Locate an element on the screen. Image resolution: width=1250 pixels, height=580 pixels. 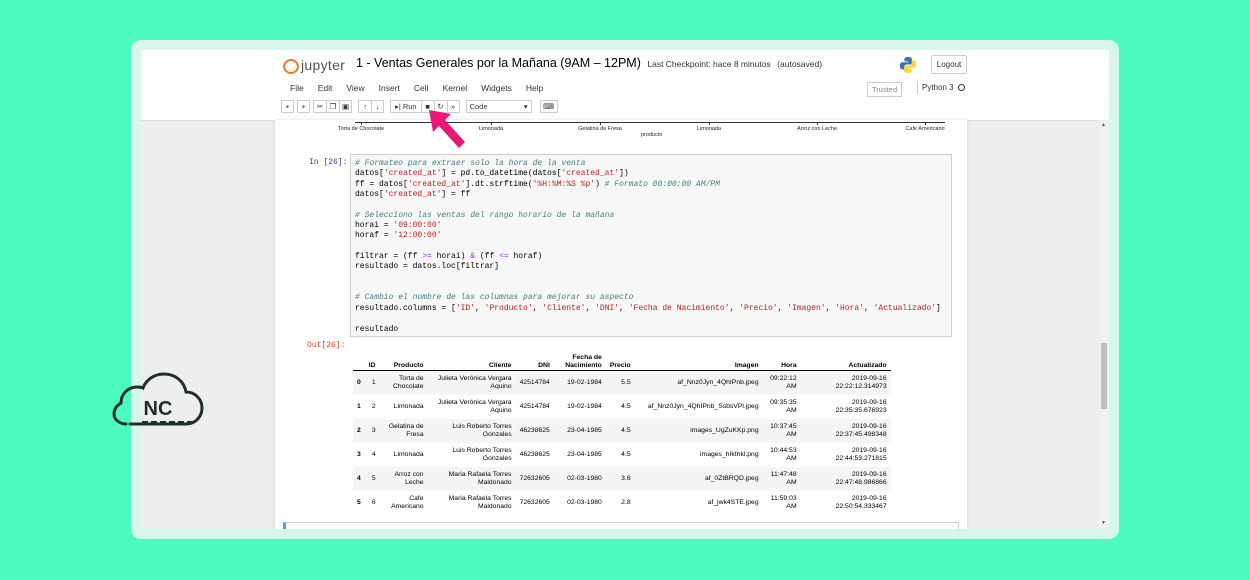
jupyter-logo: jupyter is located at coordinates (314, 65).